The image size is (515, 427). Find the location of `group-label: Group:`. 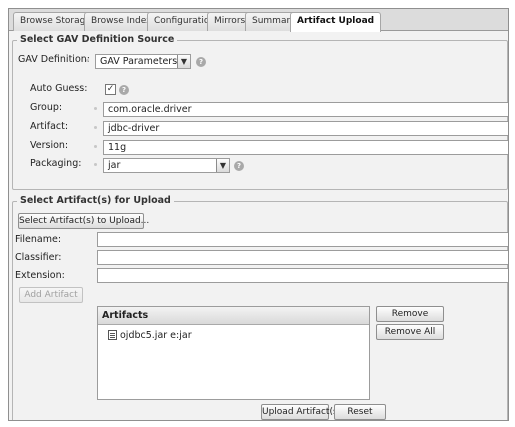

group-label: Group: is located at coordinates (46, 107).